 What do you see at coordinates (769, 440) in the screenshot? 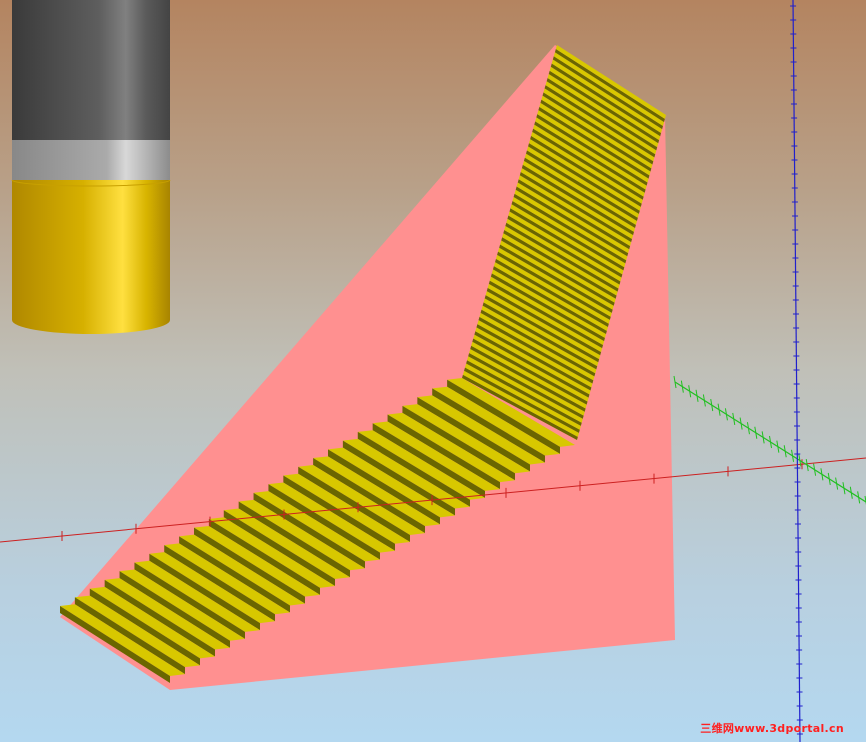
I see `y-axis-ticks` at bounding box center [769, 440].